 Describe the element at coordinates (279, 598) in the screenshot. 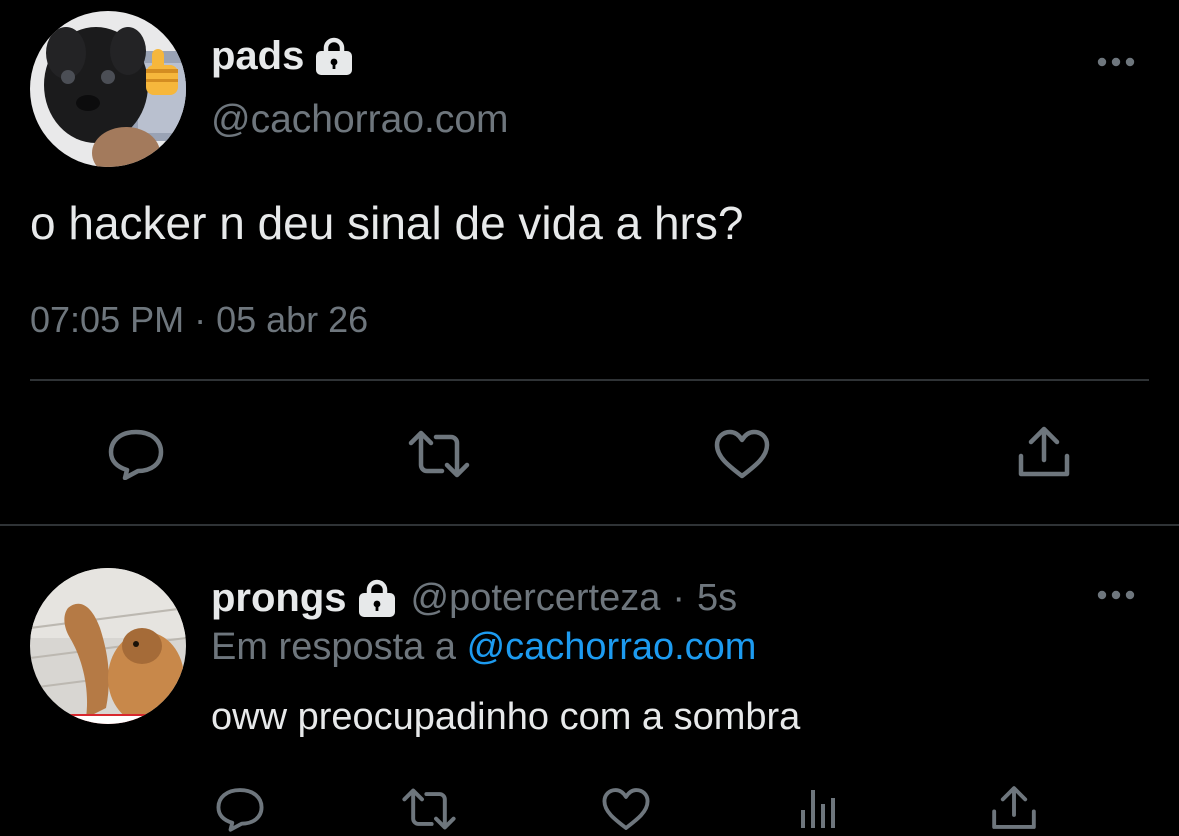

I see `reply-author-display-name: prongs` at that location.